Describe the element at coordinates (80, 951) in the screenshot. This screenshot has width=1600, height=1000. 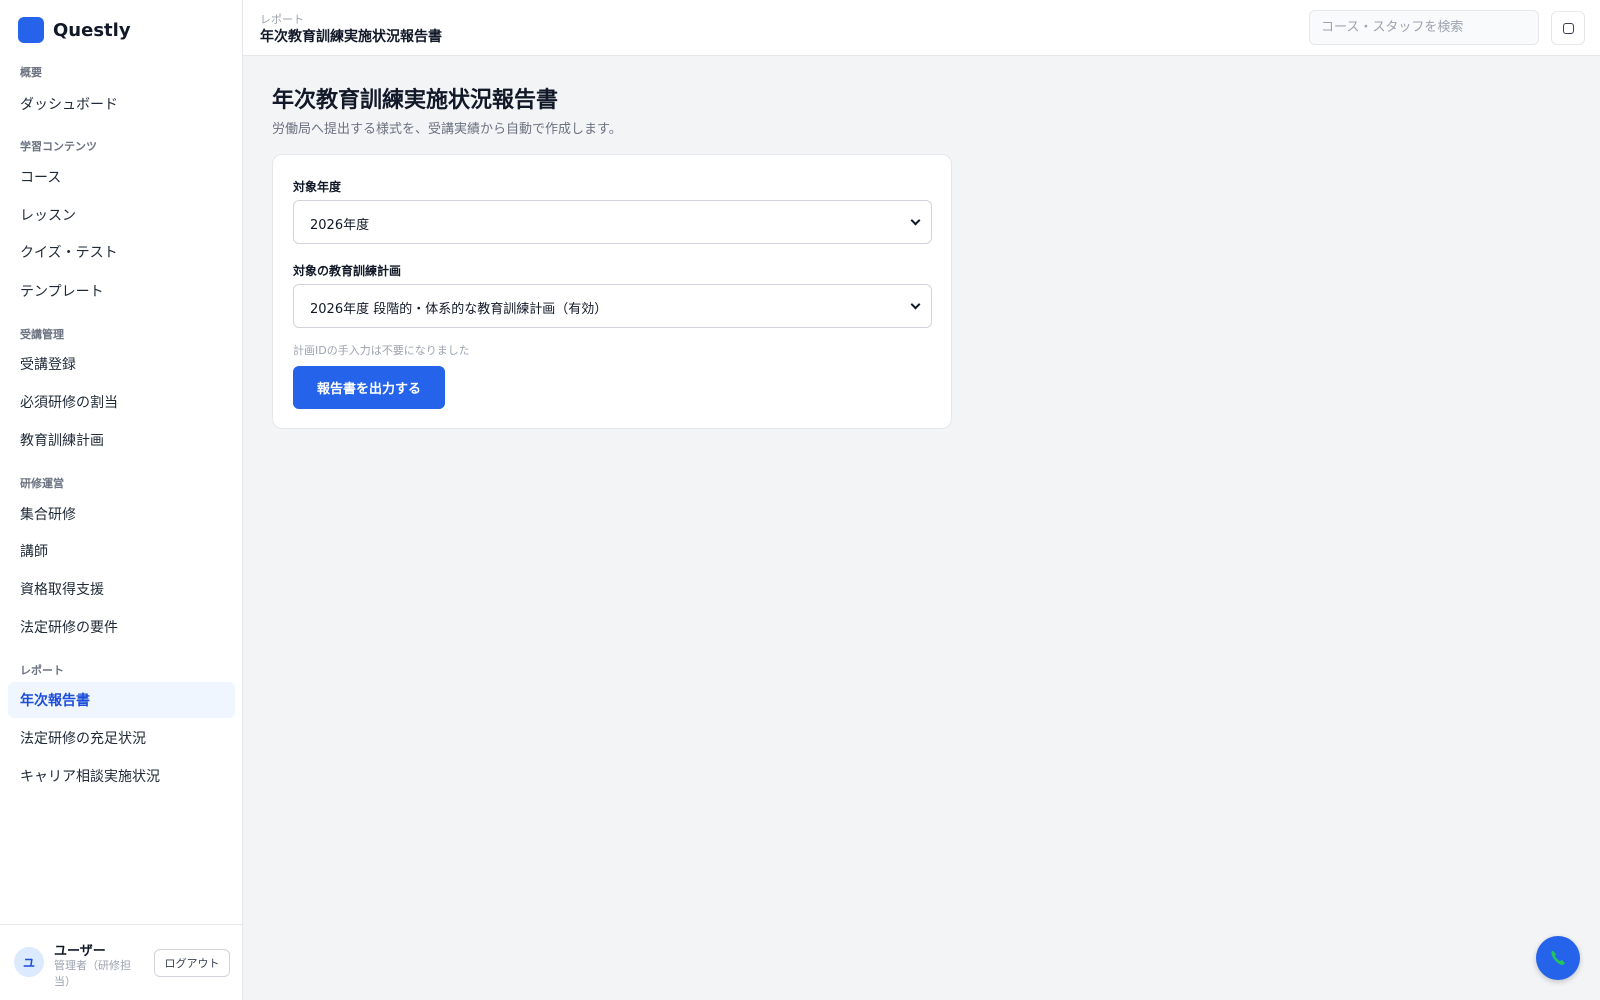
I see `user-name: ユーザー` at that location.